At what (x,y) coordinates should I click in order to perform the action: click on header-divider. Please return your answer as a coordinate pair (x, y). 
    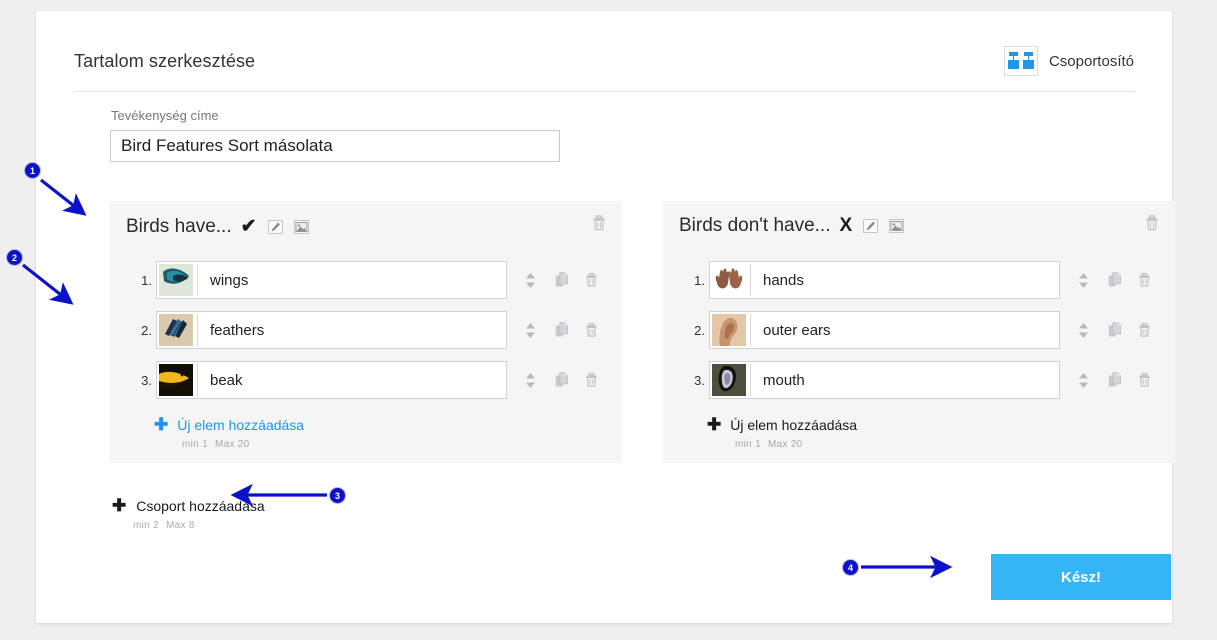
    Looking at the image, I should click on (604, 91).